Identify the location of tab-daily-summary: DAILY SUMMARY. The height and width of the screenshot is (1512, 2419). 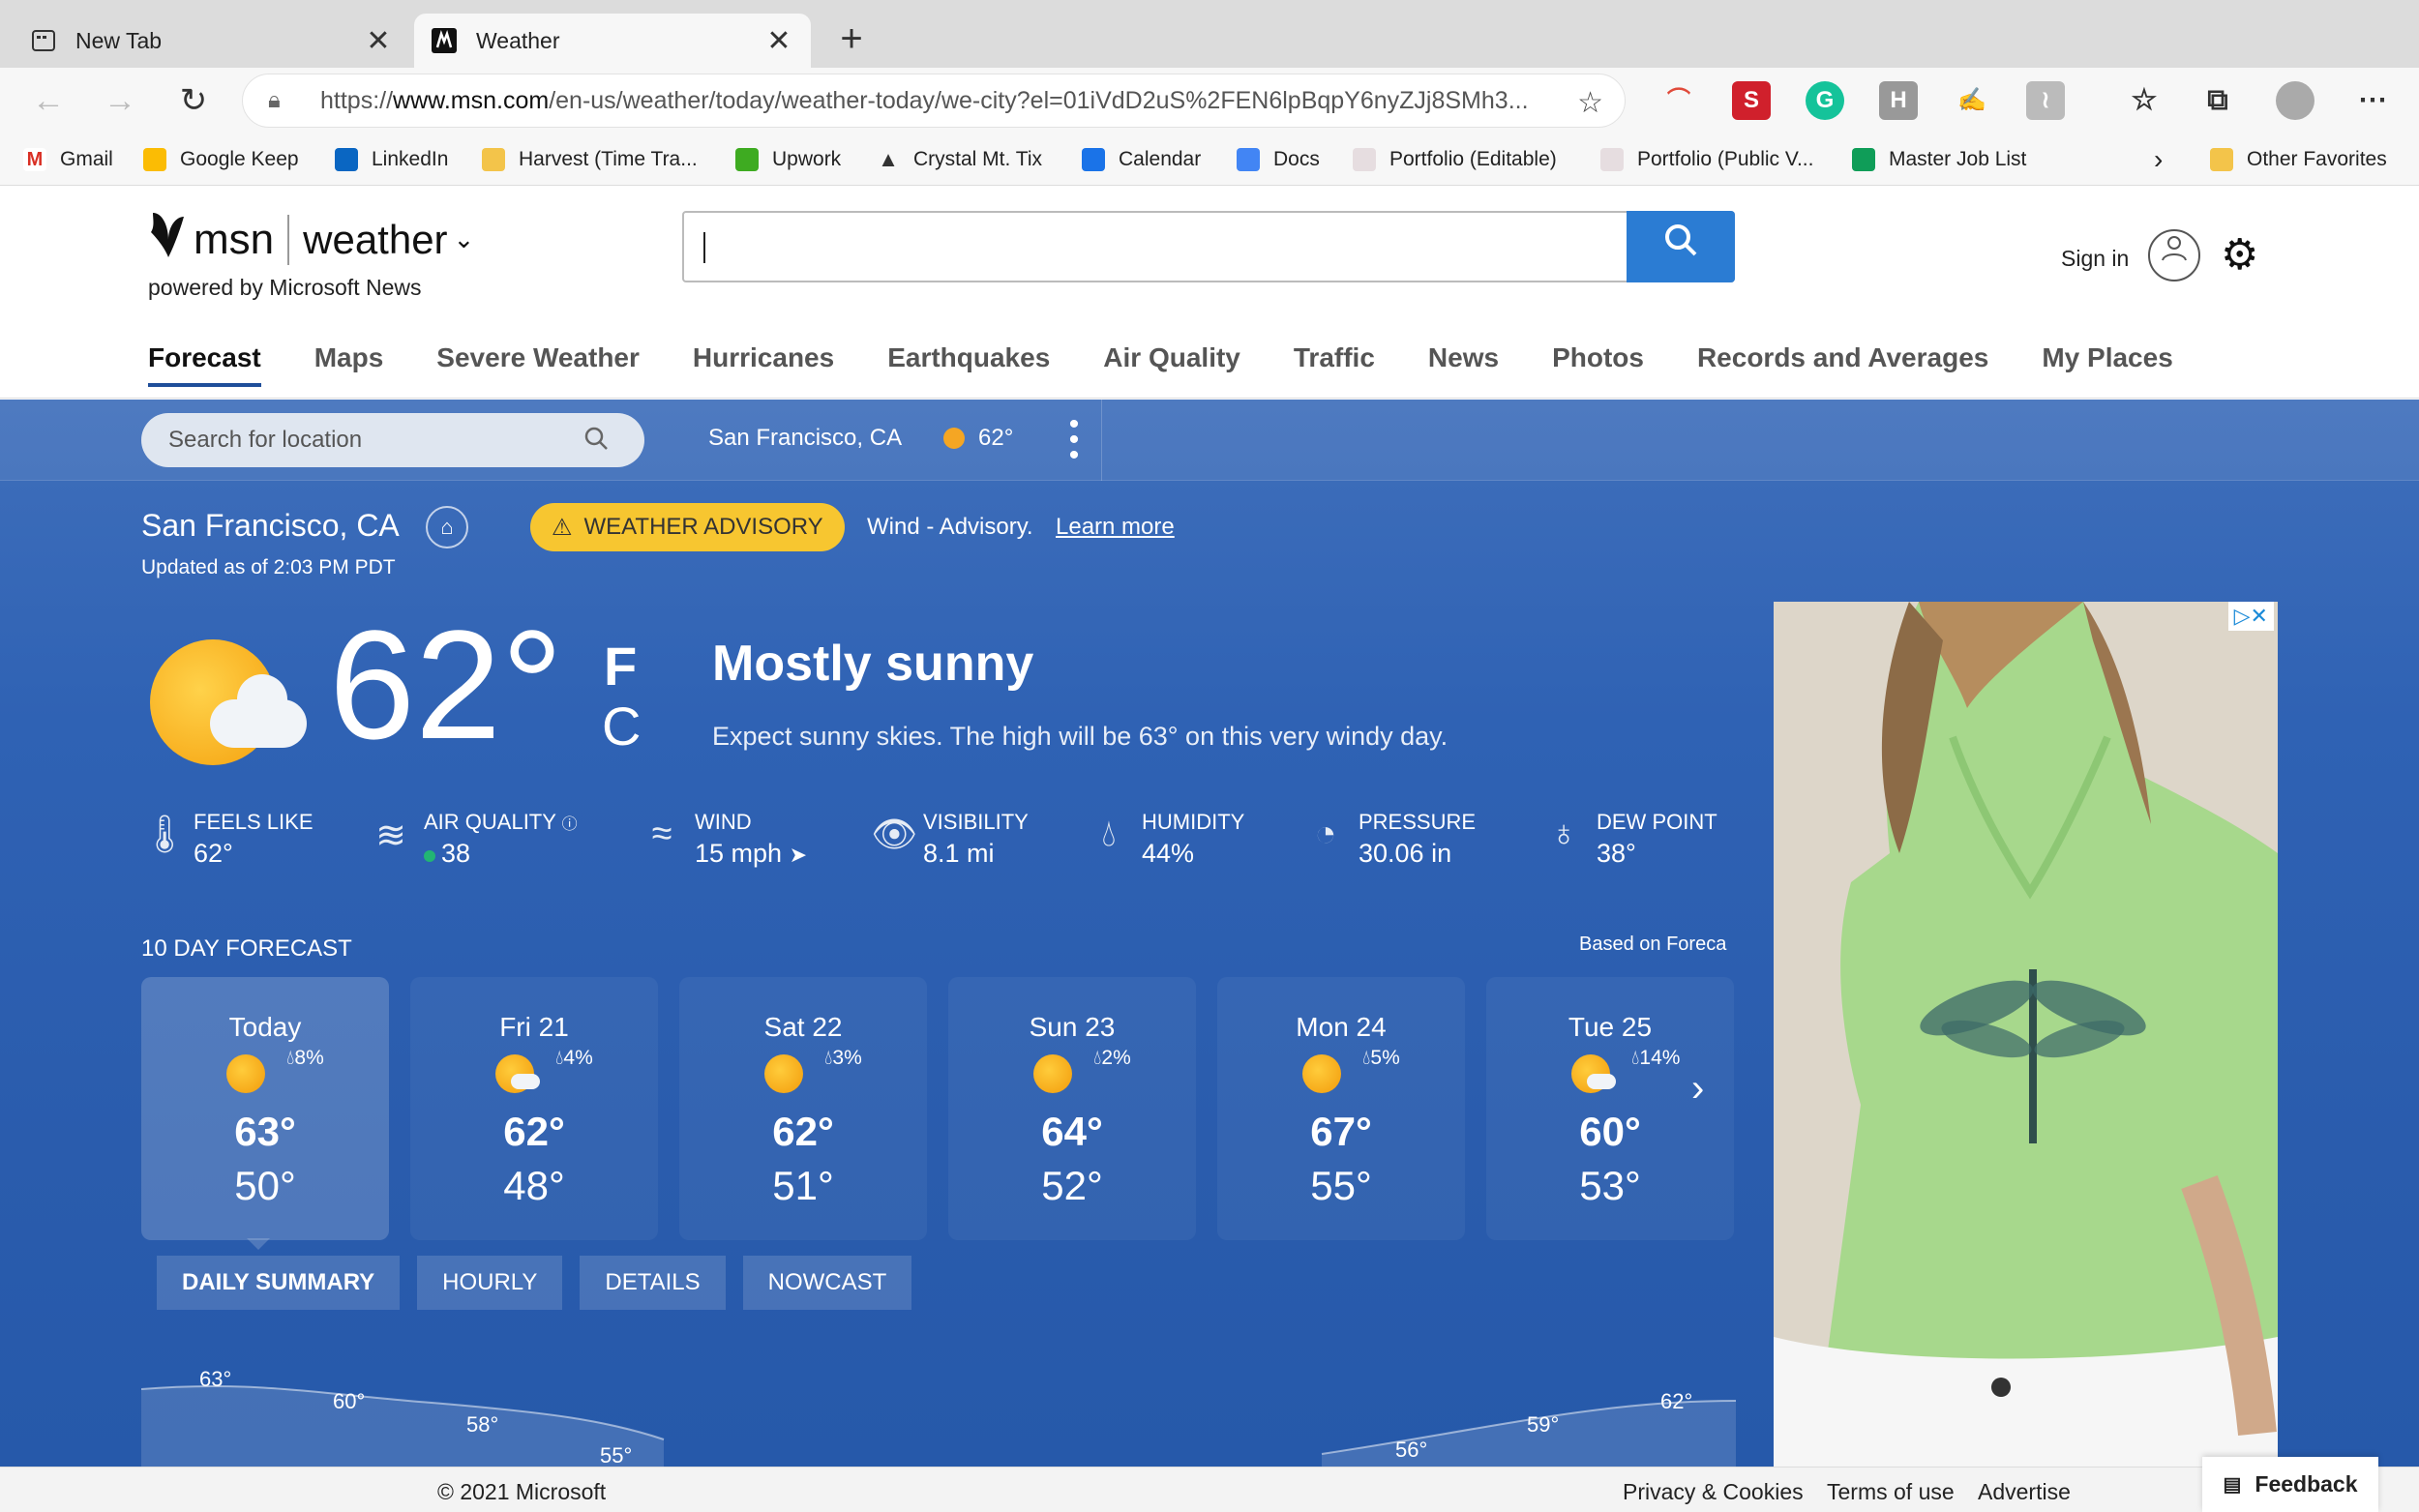
(279, 1283).